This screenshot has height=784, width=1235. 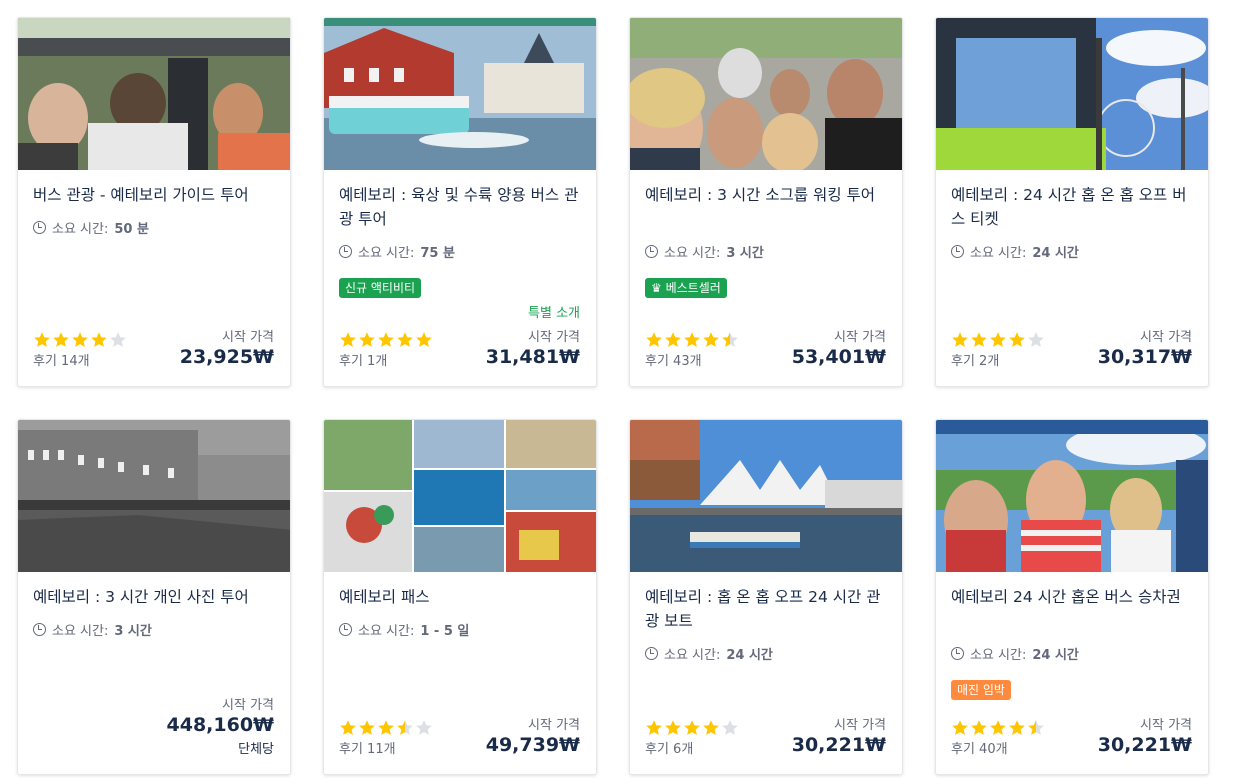 What do you see at coordinates (61, 361) in the screenshot?
I see `review-count: 후기 14개` at bounding box center [61, 361].